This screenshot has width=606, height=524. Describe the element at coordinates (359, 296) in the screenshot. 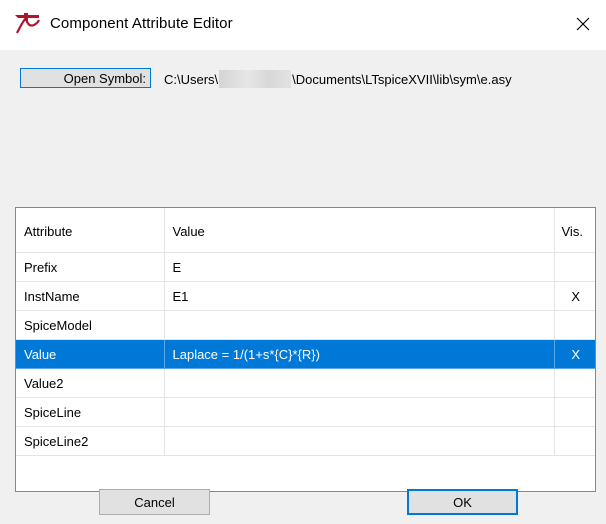

I see `value-cell: E1` at that location.